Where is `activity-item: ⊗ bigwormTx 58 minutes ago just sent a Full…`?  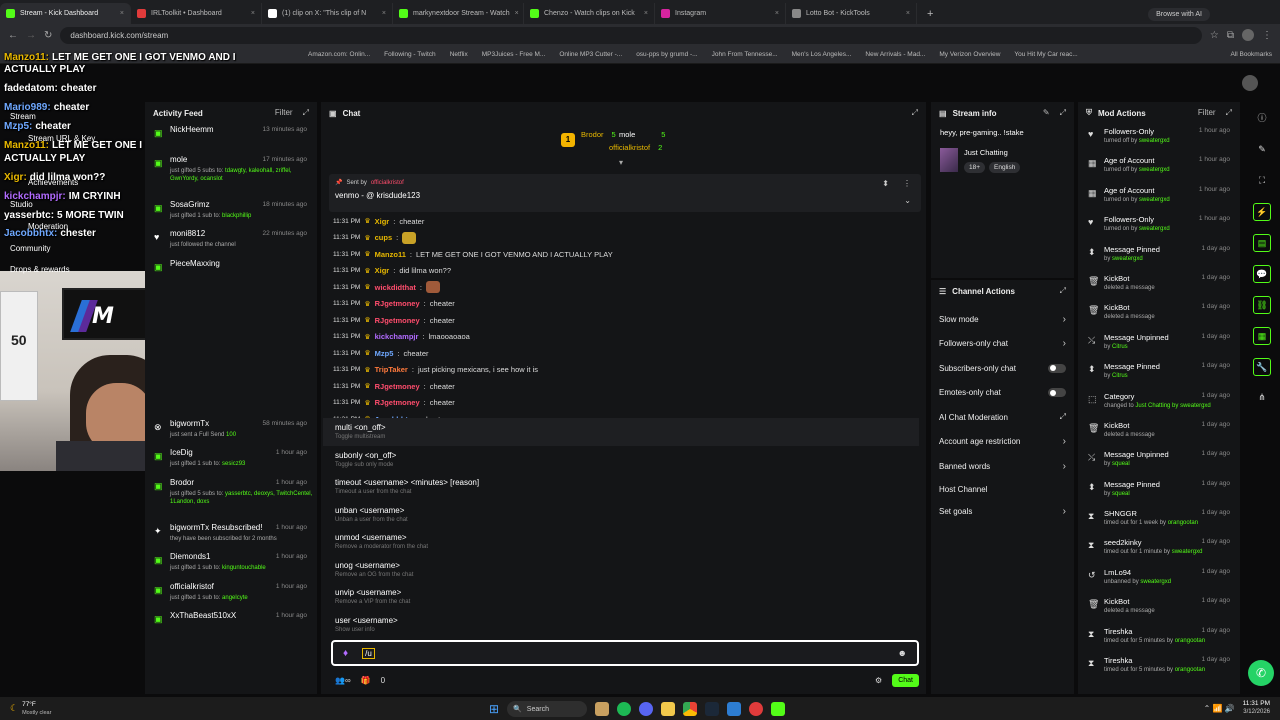 activity-item: ⊗ bigwormTx 58 minutes ago just sent a Full… is located at coordinates (231, 433).